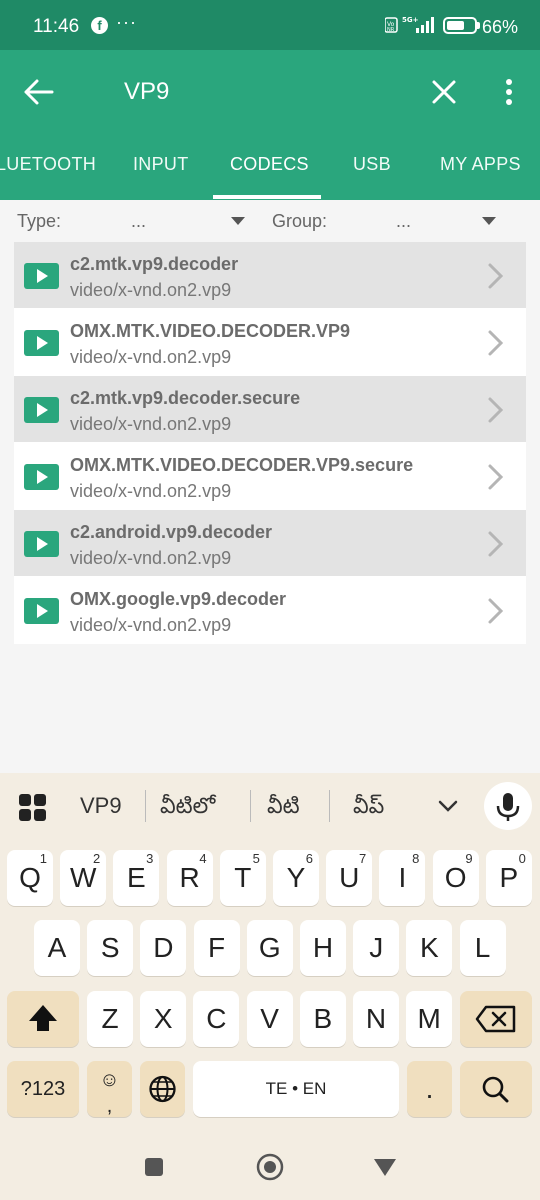 This screenshot has width=540, height=1200. I want to click on symbols-key: ?123, so click(43, 1089).